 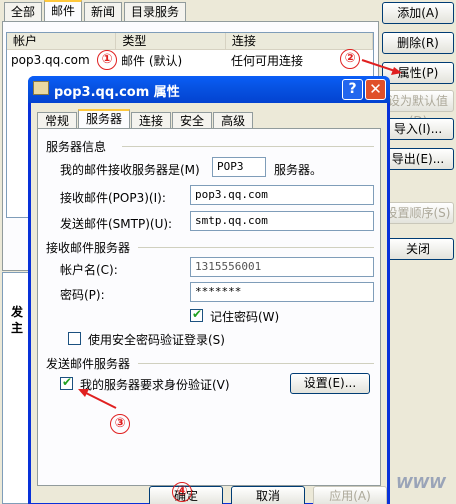 I want to click on arrow-to-auth-checkbox, so click(x=100, y=400).